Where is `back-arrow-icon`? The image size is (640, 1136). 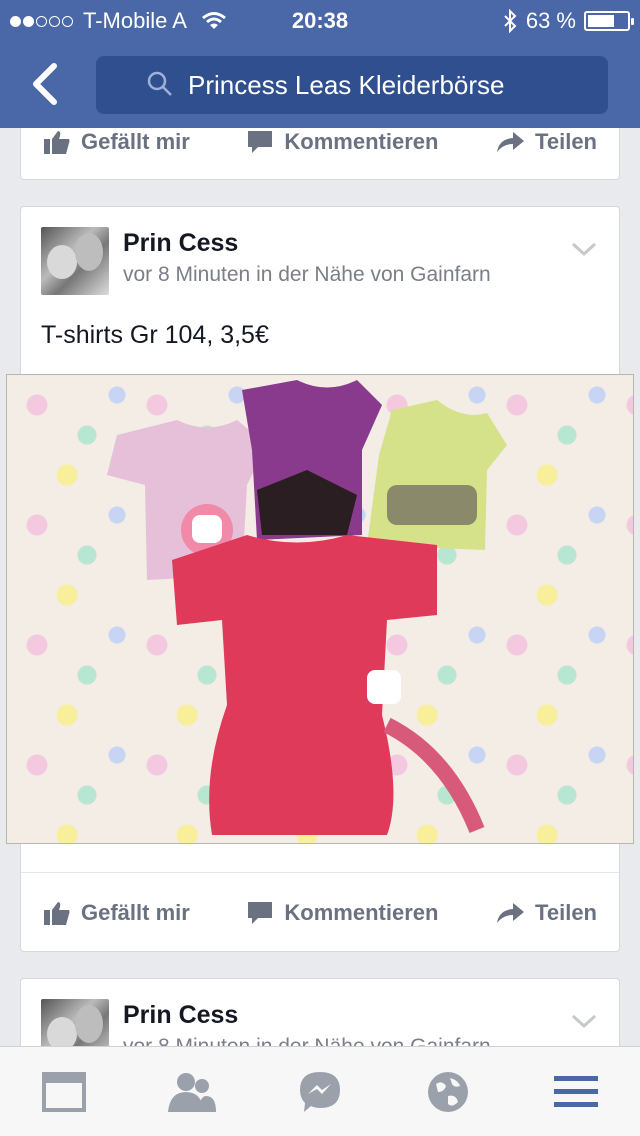
back-arrow-icon is located at coordinates (46, 84).